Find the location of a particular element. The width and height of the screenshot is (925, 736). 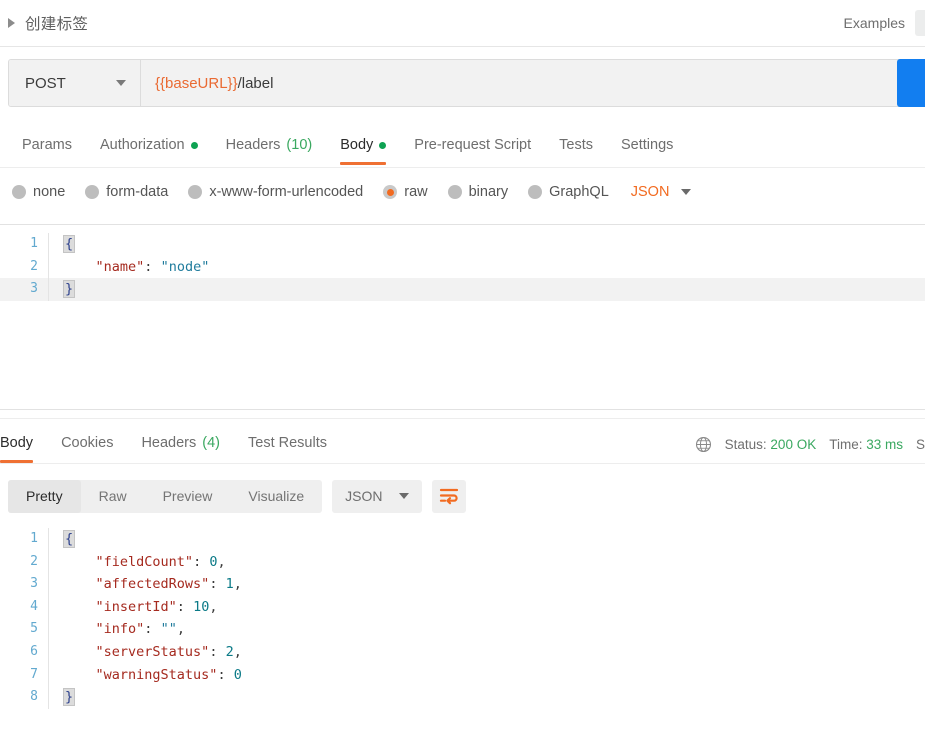

url-variable: {{baseURL}} is located at coordinates (196, 83).